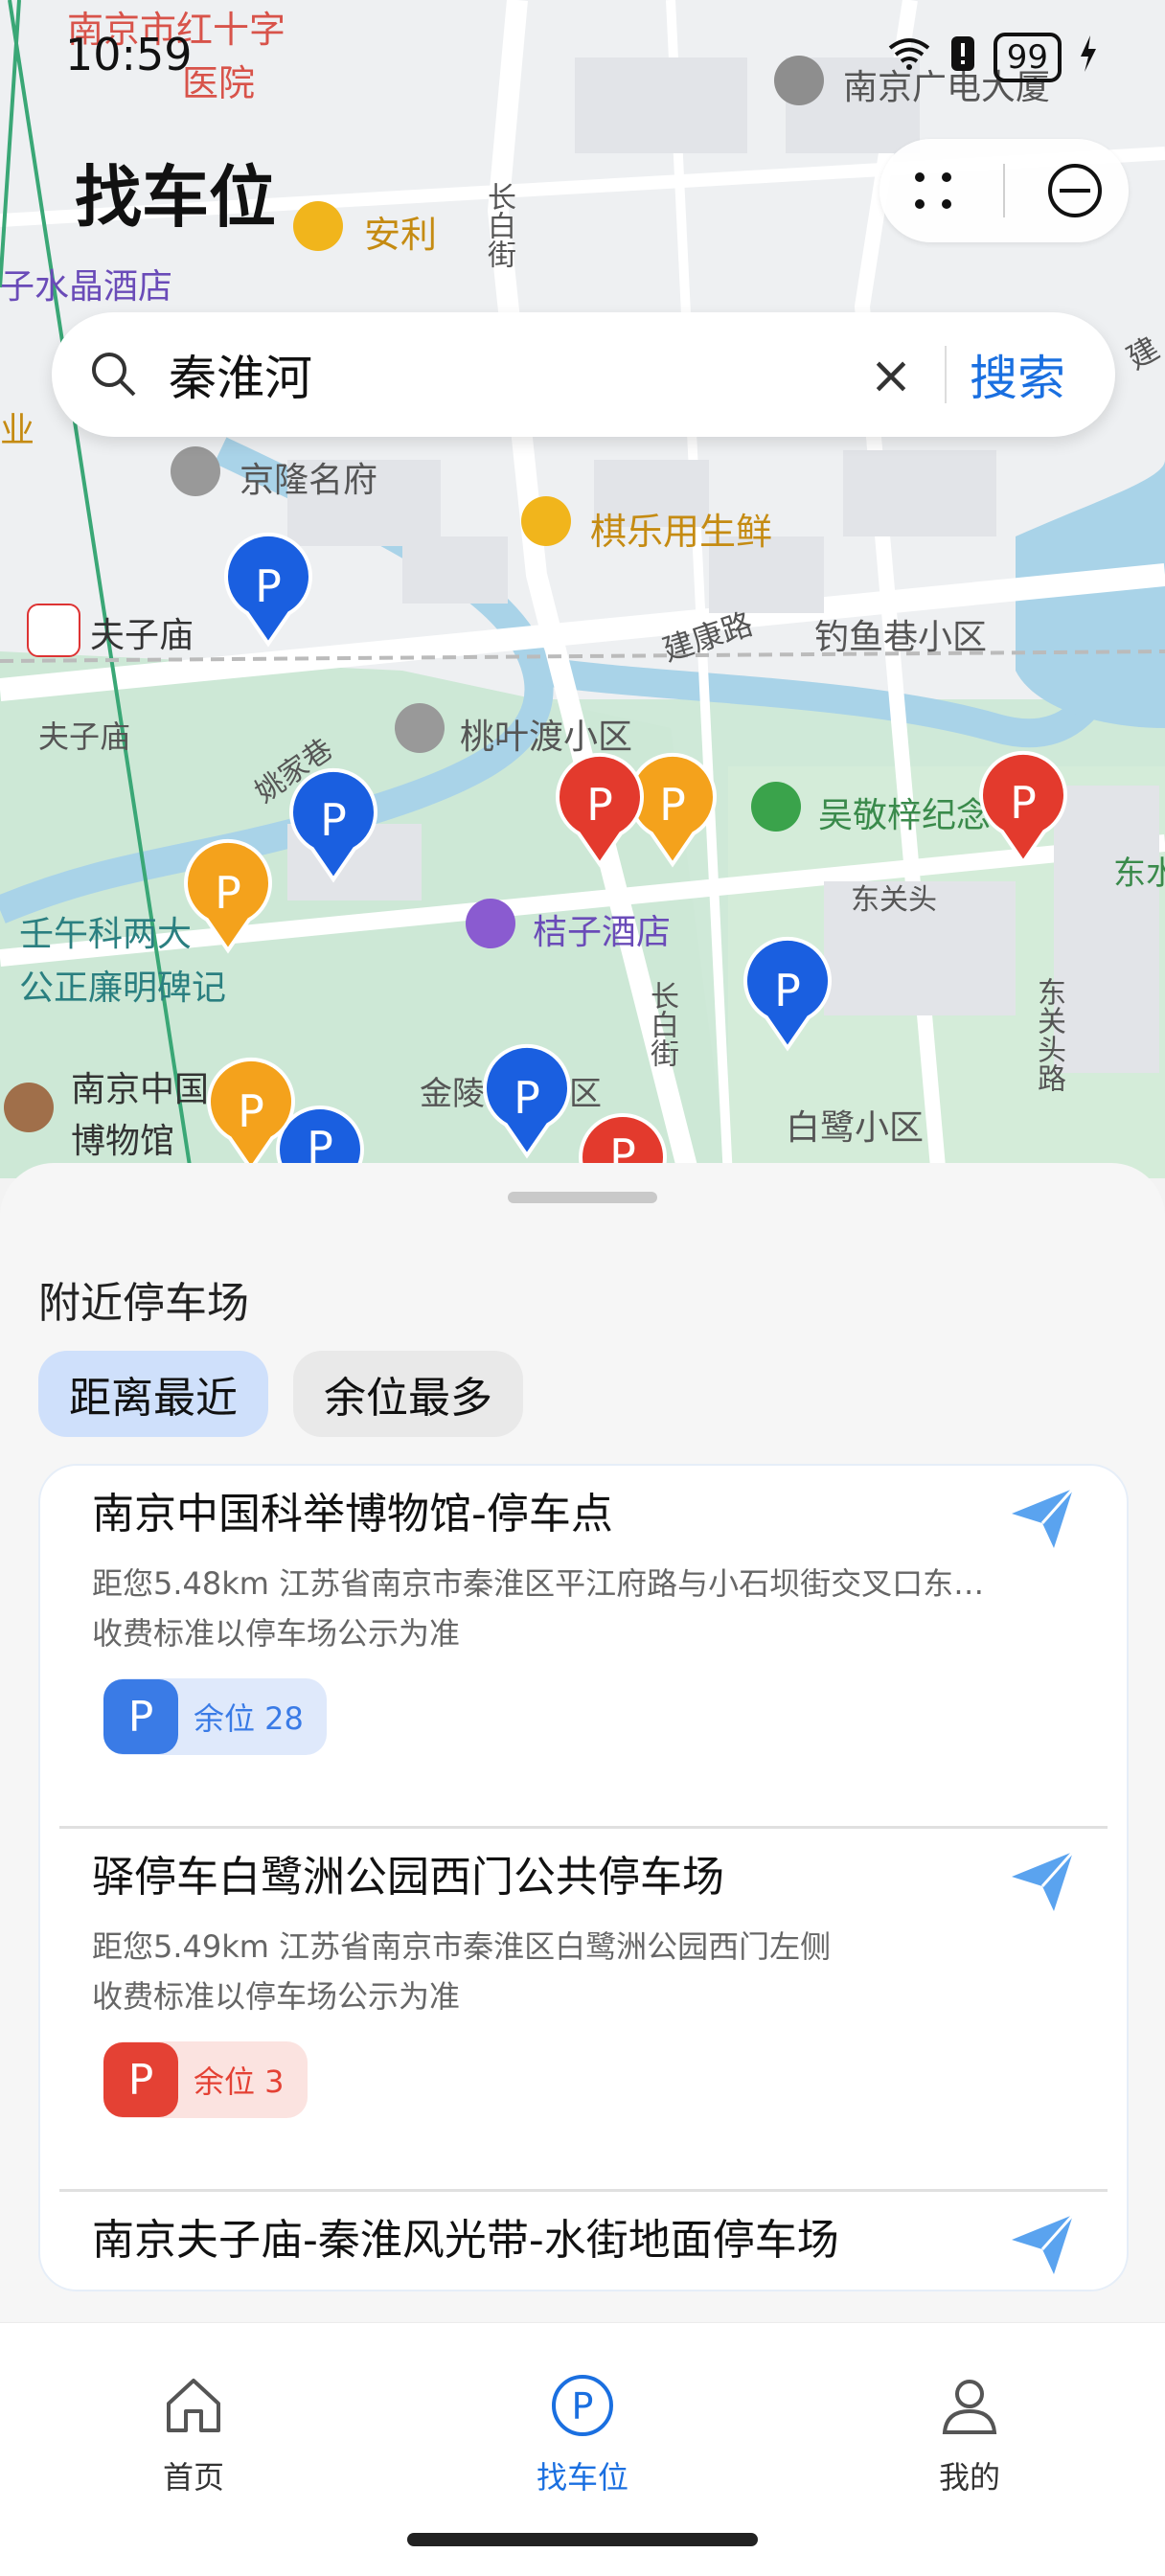 The height and width of the screenshot is (2576, 1165). Describe the element at coordinates (582, 2540) in the screenshot. I see `home-indicator` at that location.